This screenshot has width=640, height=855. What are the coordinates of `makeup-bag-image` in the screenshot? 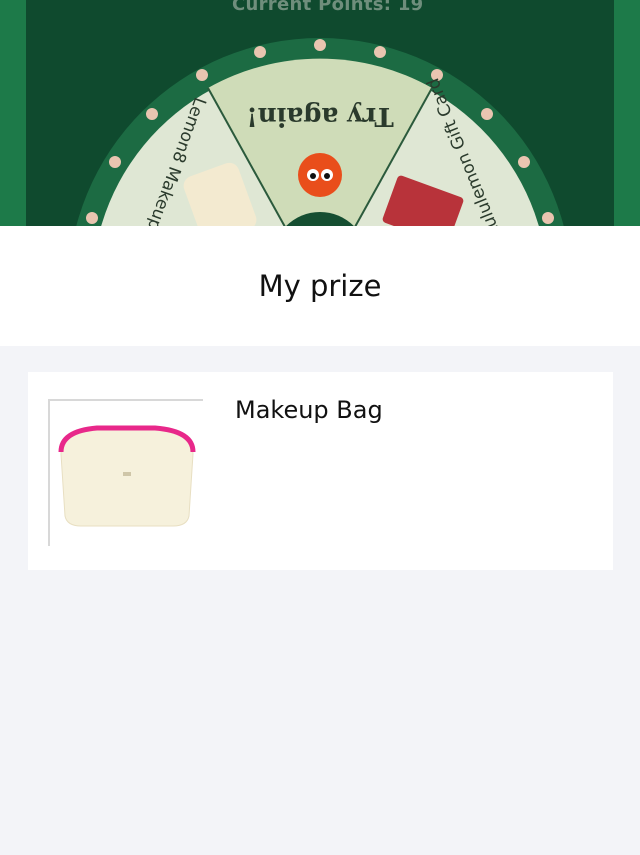 It's located at (126, 473).